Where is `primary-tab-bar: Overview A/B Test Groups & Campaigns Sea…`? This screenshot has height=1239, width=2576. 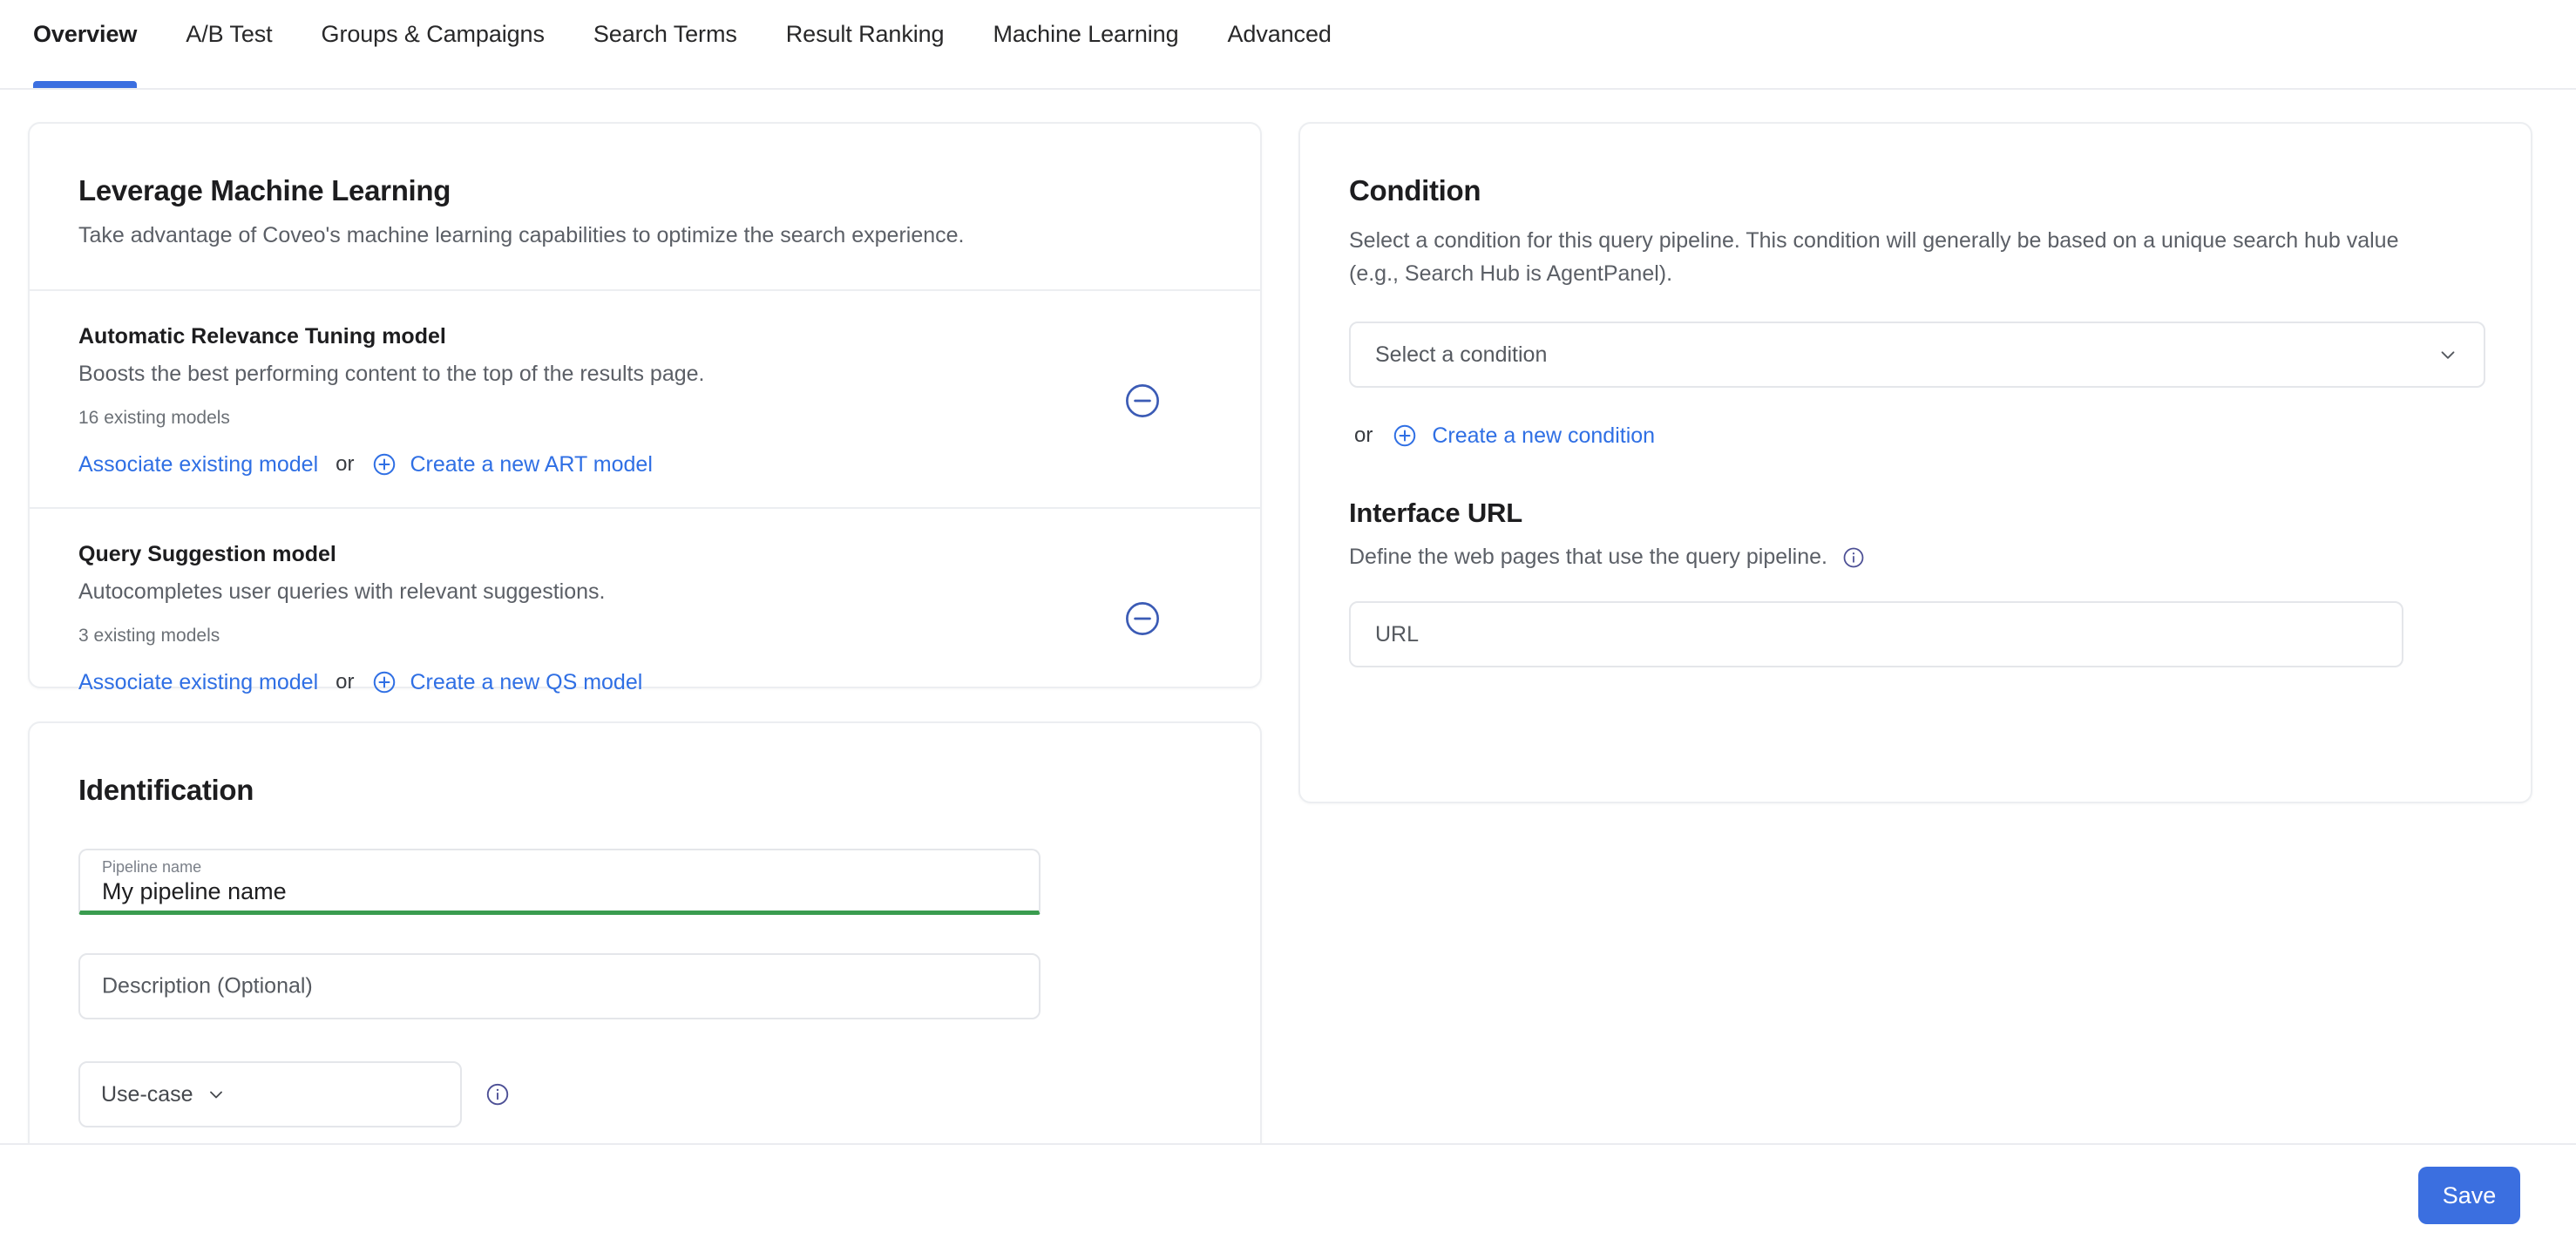 primary-tab-bar: Overview A/B Test Groups & Campaigns Sea… is located at coordinates (1288, 45).